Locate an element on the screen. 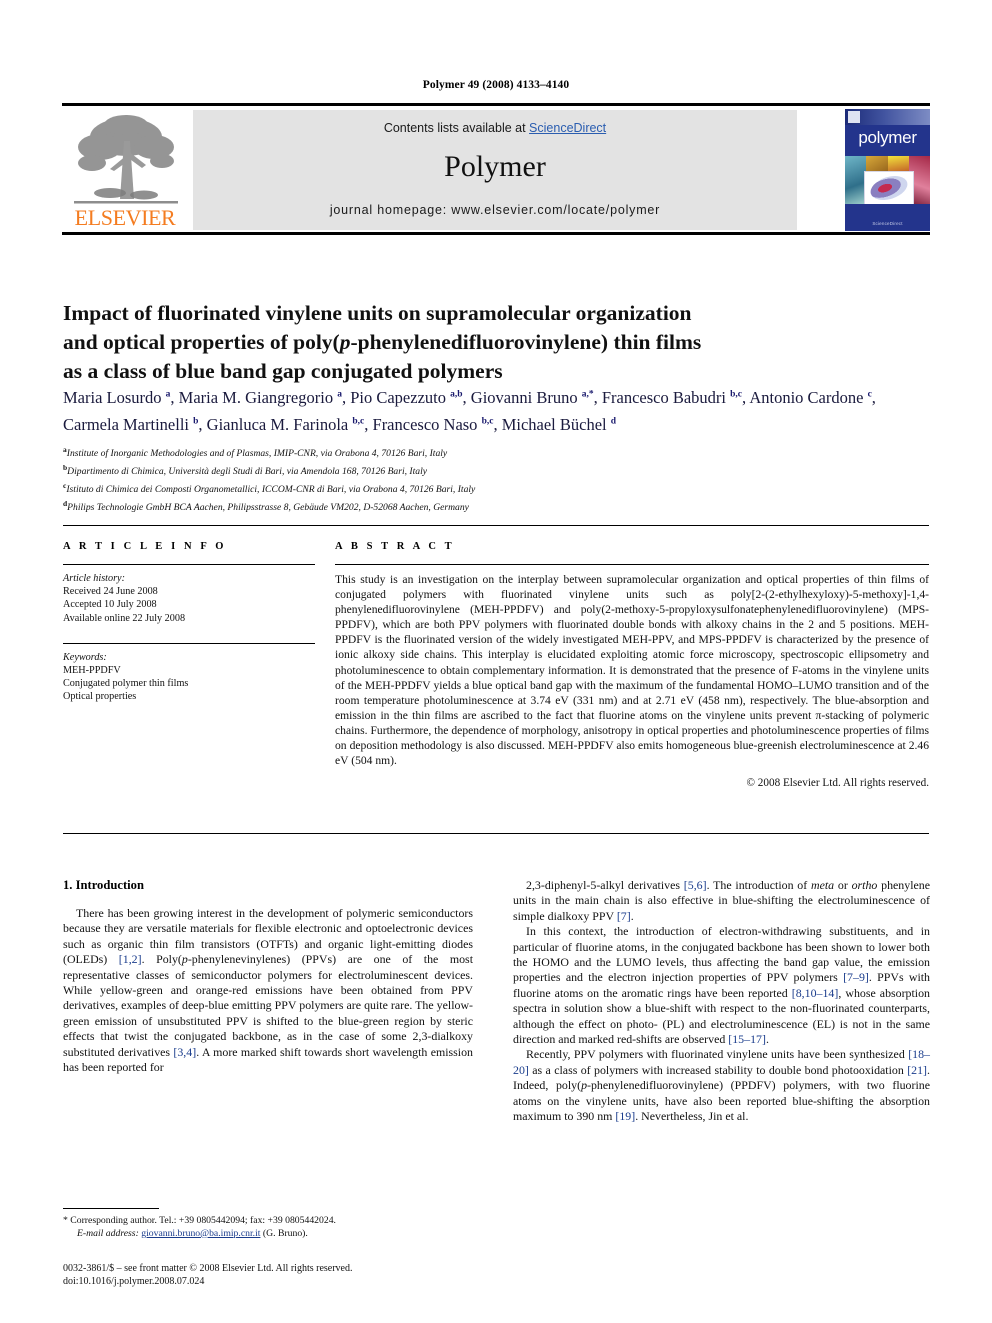 Image resolution: width=992 pixels, height=1323 pixels. cover-molecule-inset is located at coordinates (889, 188).